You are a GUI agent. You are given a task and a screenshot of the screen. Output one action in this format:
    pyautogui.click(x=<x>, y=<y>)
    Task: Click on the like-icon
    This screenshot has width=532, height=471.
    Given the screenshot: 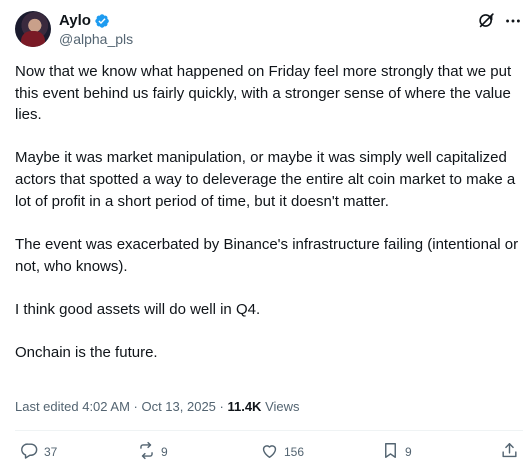 What is the action you would take?
    pyautogui.click(x=269, y=452)
    